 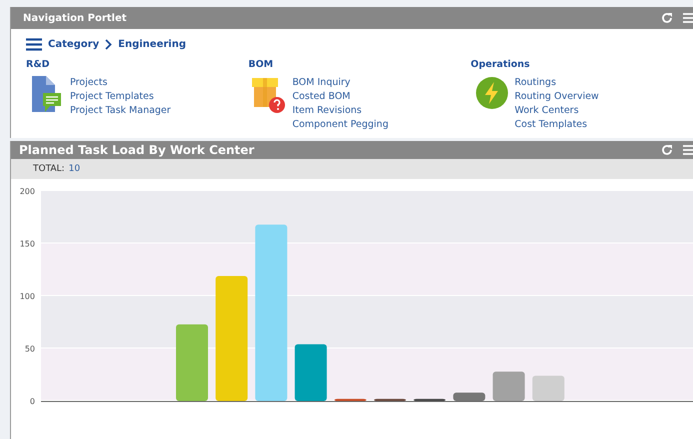 What do you see at coordinates (34, 44) in the screenshot?
I see `menu-icon` at bounding box center [34, 44].